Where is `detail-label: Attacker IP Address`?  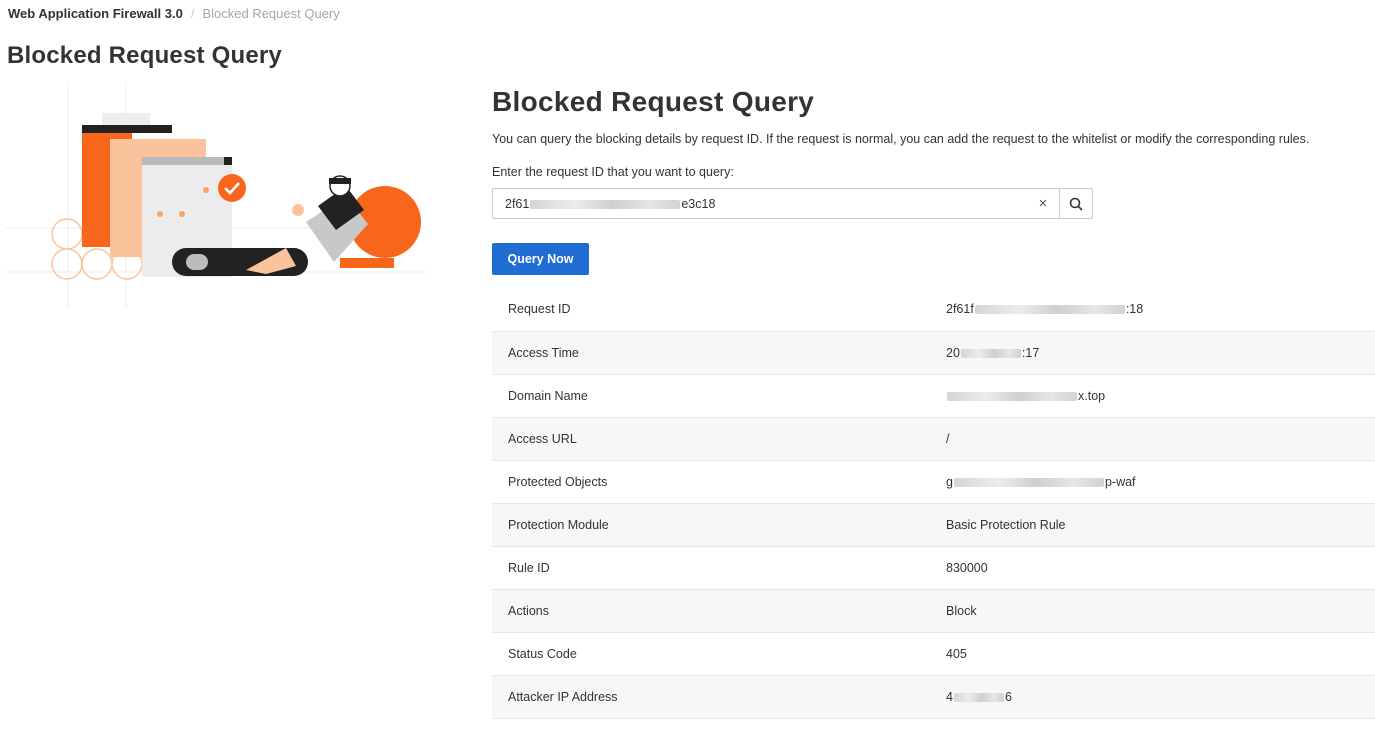
detail-label: Attacker IP Address is located at coordinates (563, 696).